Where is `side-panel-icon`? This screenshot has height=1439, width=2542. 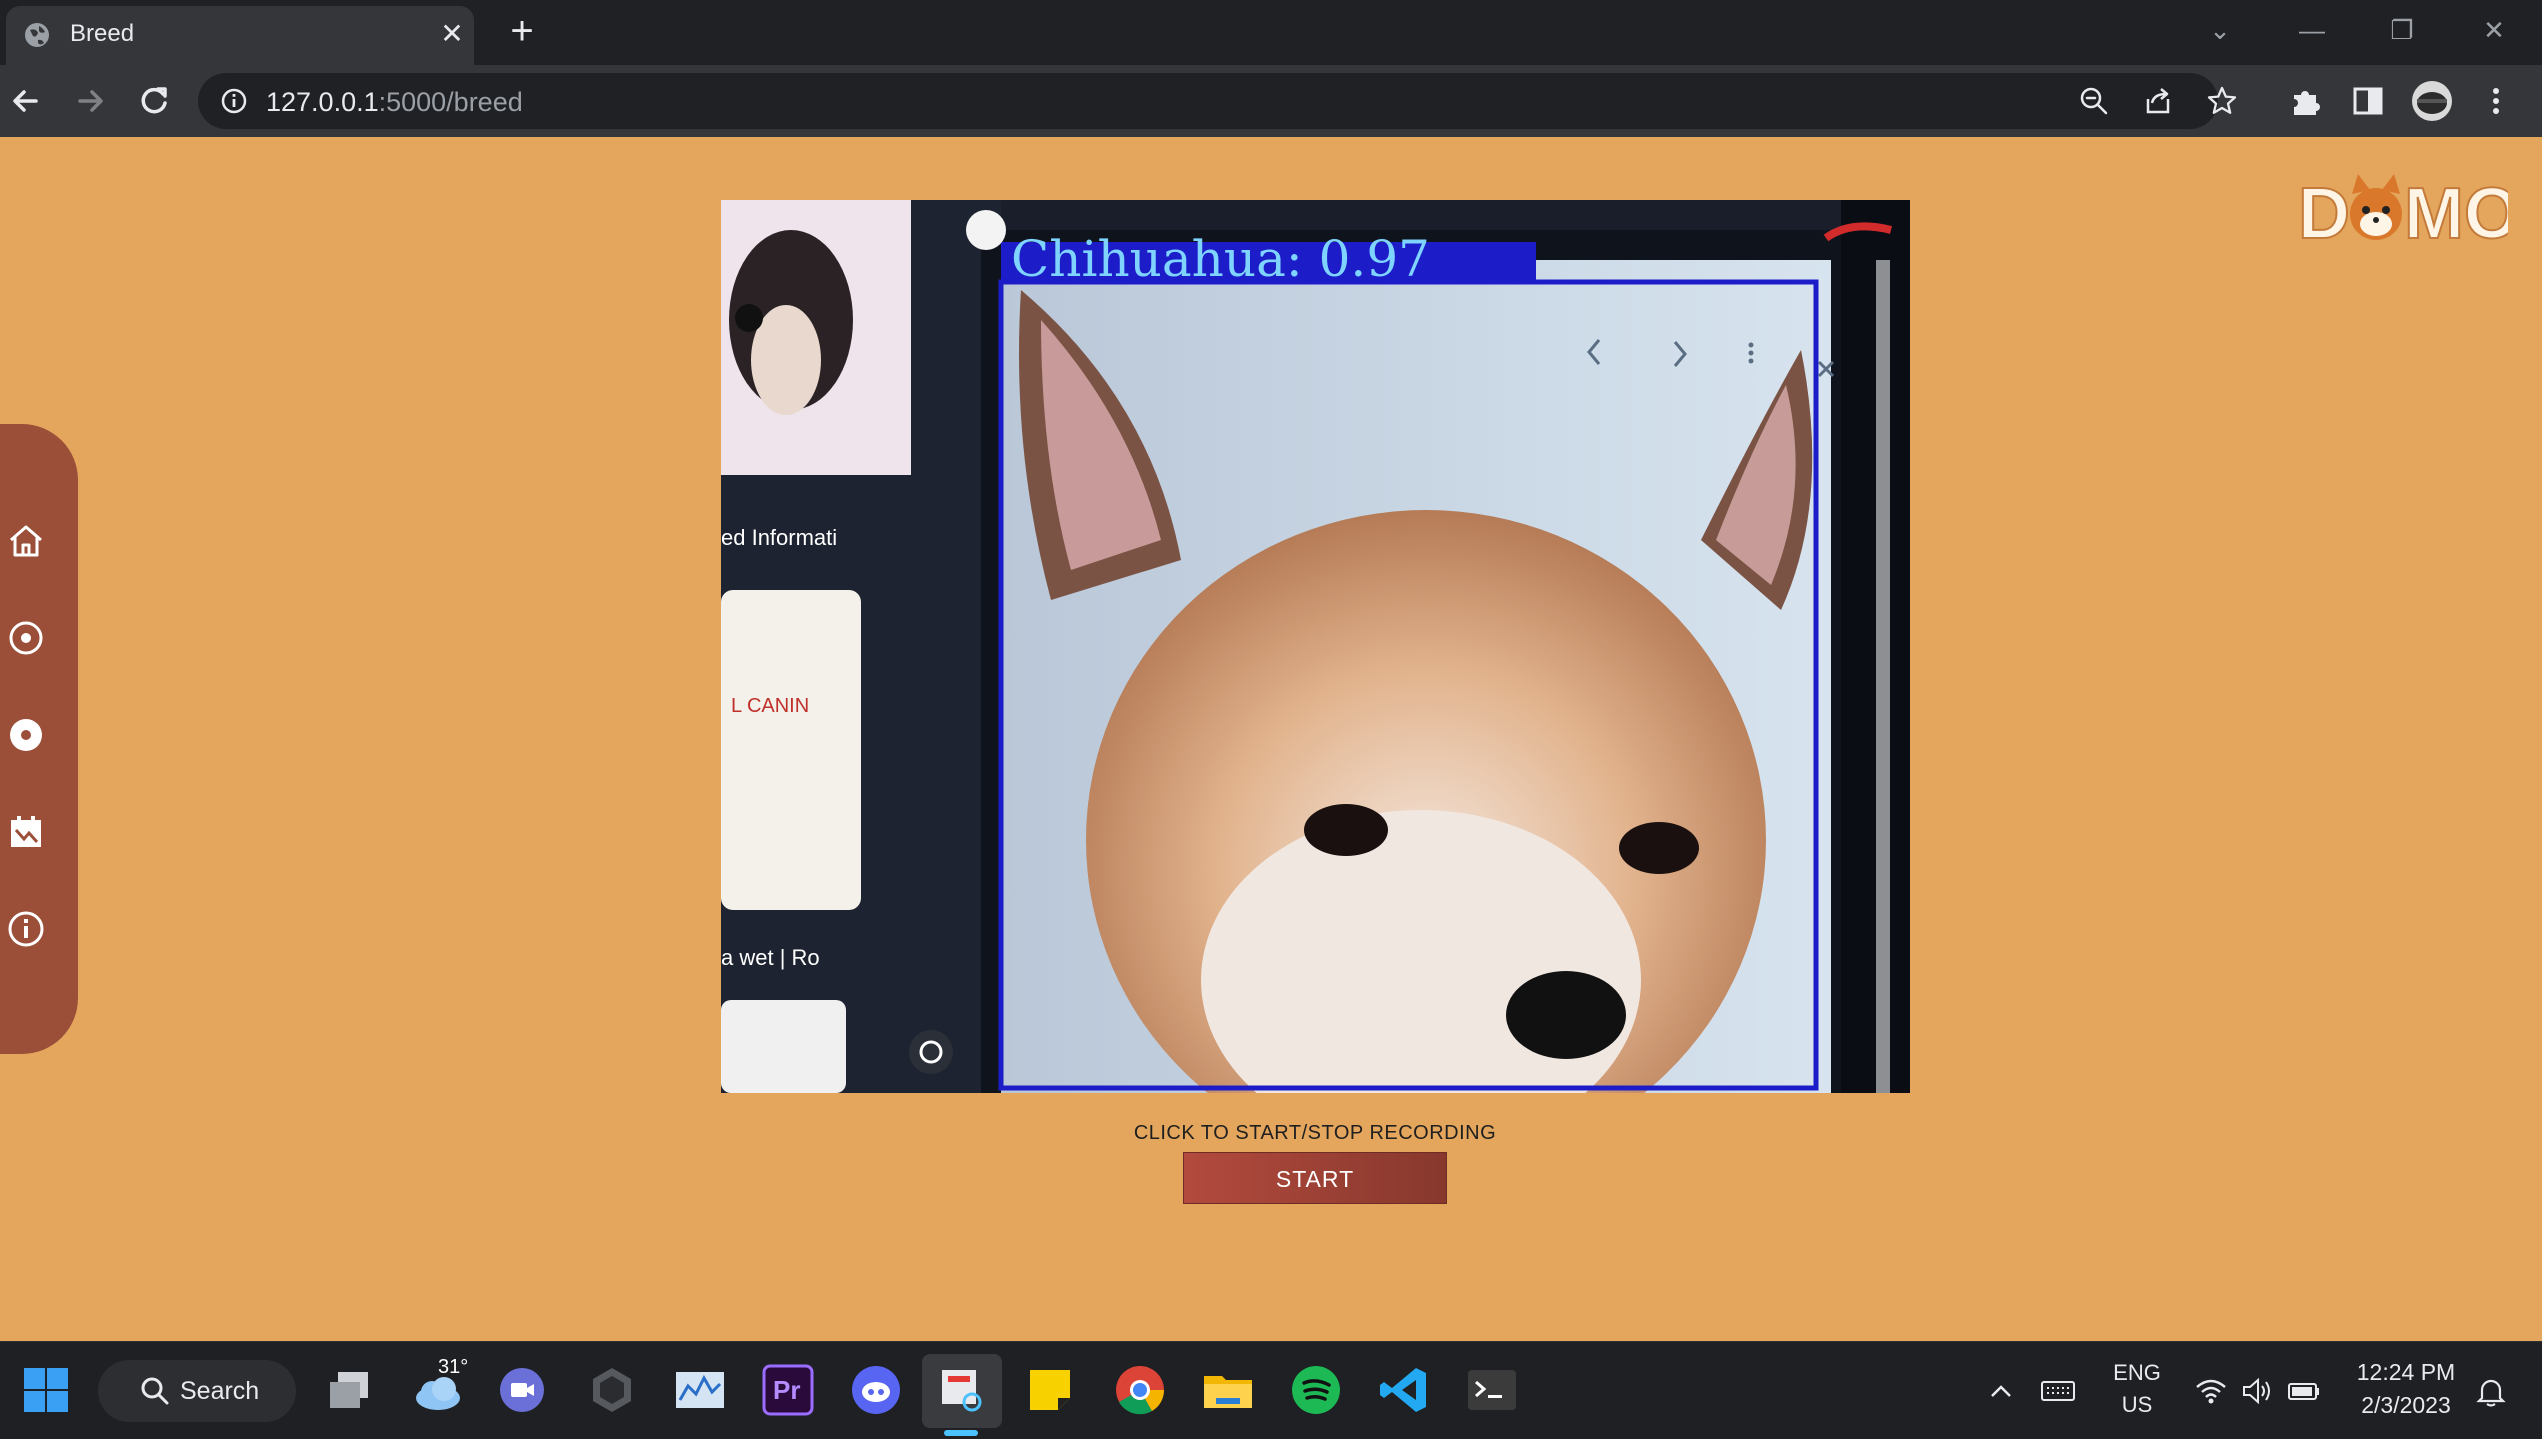
side-panel-icon is located at coordinates (2368, 101).